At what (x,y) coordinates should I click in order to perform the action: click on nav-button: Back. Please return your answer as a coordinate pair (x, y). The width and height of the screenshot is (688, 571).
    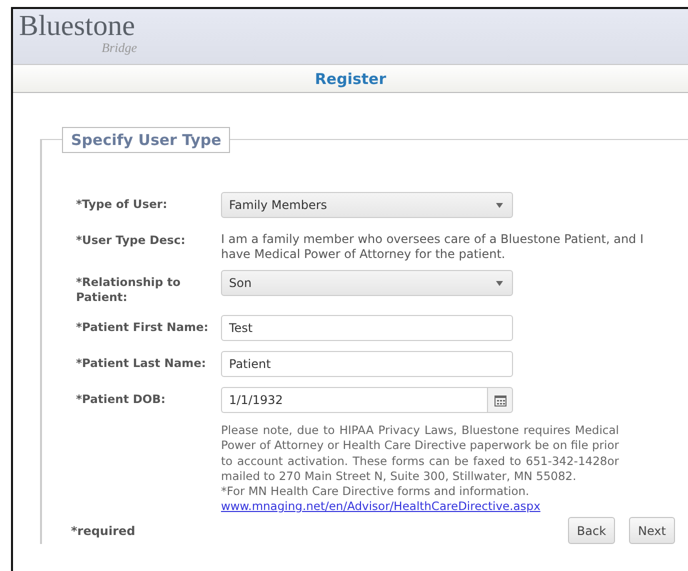
    Looking at the image, I should click on (592, 530).